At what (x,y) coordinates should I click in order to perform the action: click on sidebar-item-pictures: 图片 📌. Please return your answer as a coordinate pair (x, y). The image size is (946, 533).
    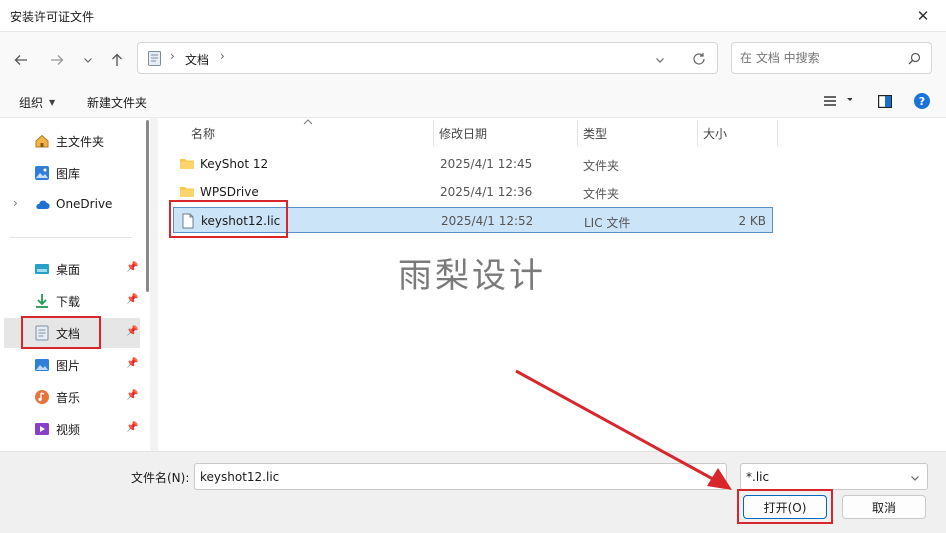
    Looking at the image, I should click on (72, 365).